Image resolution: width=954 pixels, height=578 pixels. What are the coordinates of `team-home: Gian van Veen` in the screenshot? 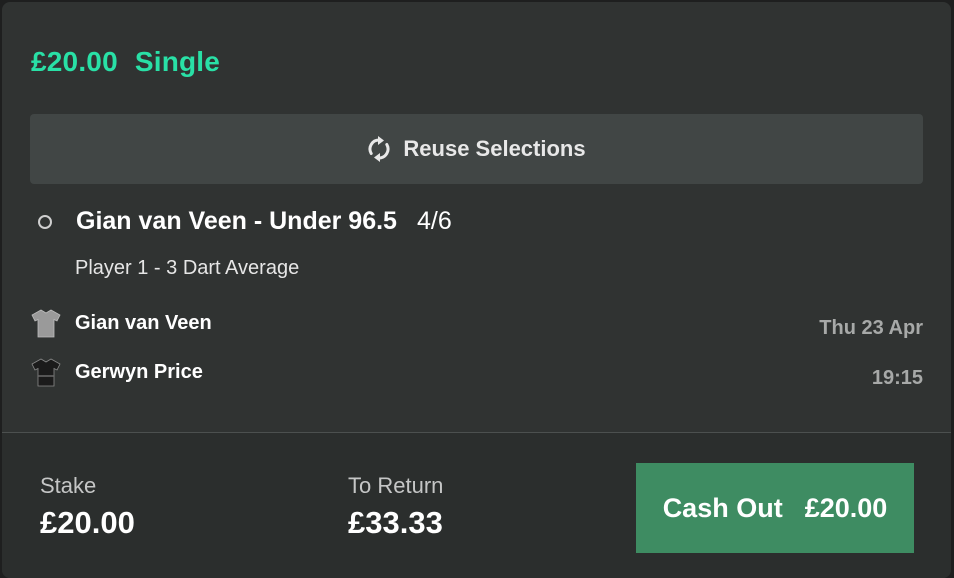 It's located at (121, 323).